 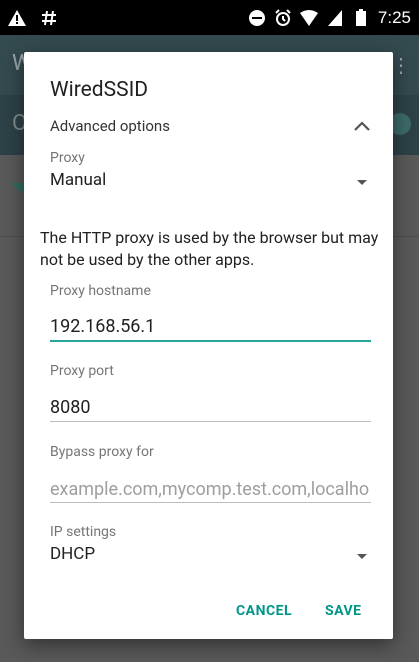 What do you see at coordinates (49, 18) in the screenshot?
I see `hash-icon` at bounding box center [49, 18].